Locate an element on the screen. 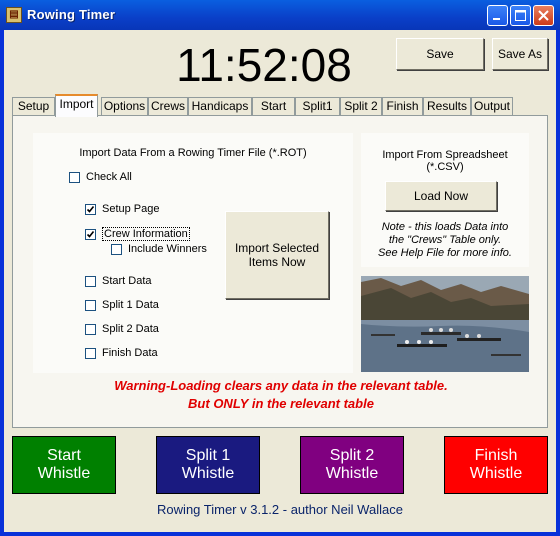  warning-line2: But ONLY in the relevant table is located at coordinates (281, 403).